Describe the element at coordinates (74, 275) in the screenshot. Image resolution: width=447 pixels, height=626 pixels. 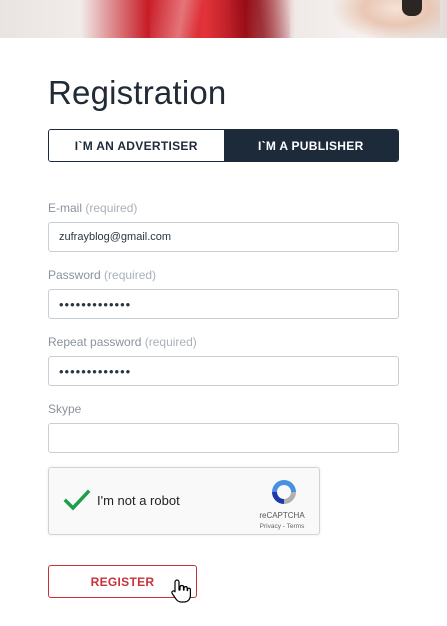
I see `password-label-text: Password` at that location.